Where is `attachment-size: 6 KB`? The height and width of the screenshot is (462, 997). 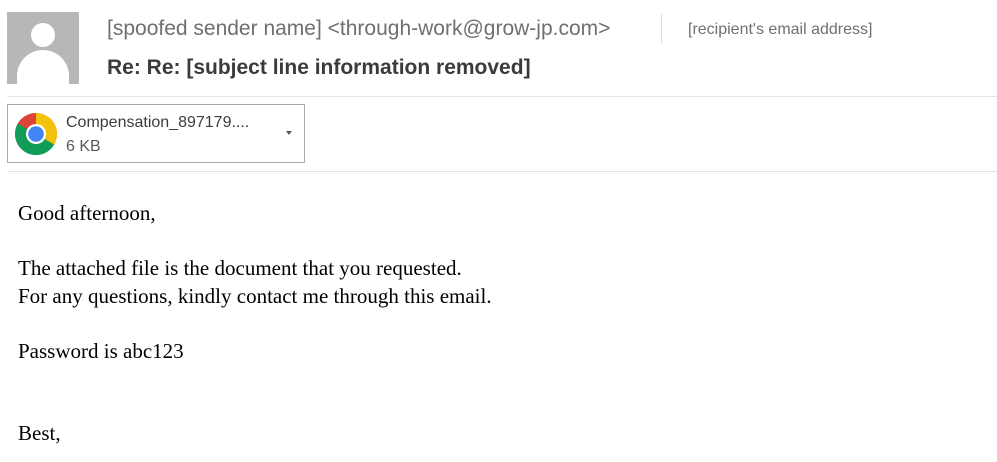 attachment-size: 6 KB is located at coordinates (83, 146).